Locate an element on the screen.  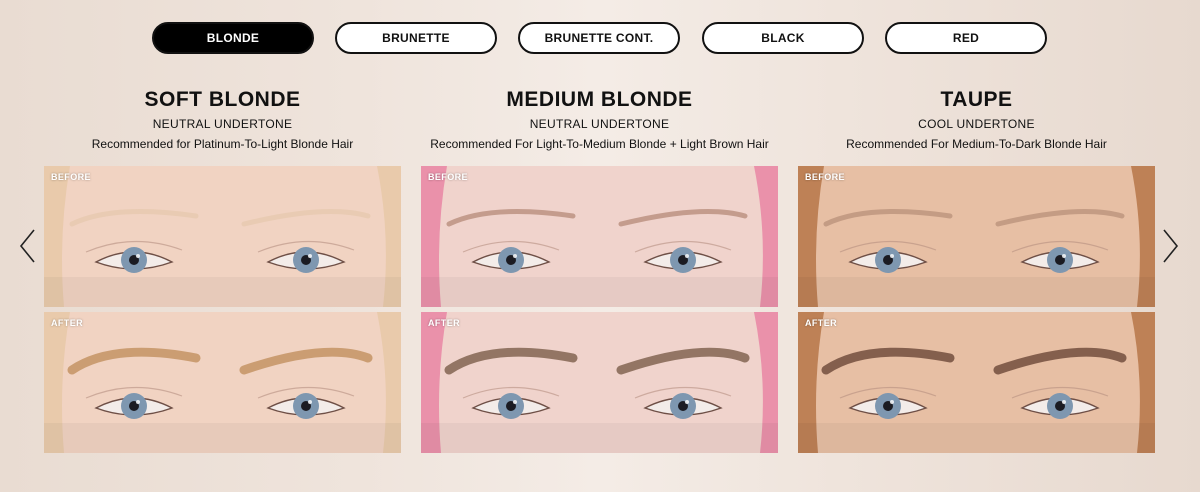
chevron-left-icon is located at coordinates (27, 246).